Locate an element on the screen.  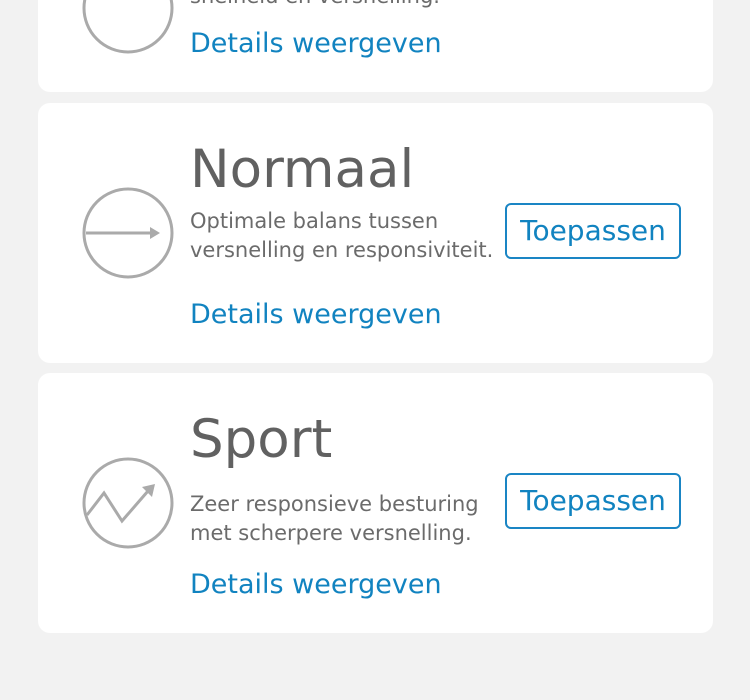
mode-title: Normaal is located at coordinates (302, 169).